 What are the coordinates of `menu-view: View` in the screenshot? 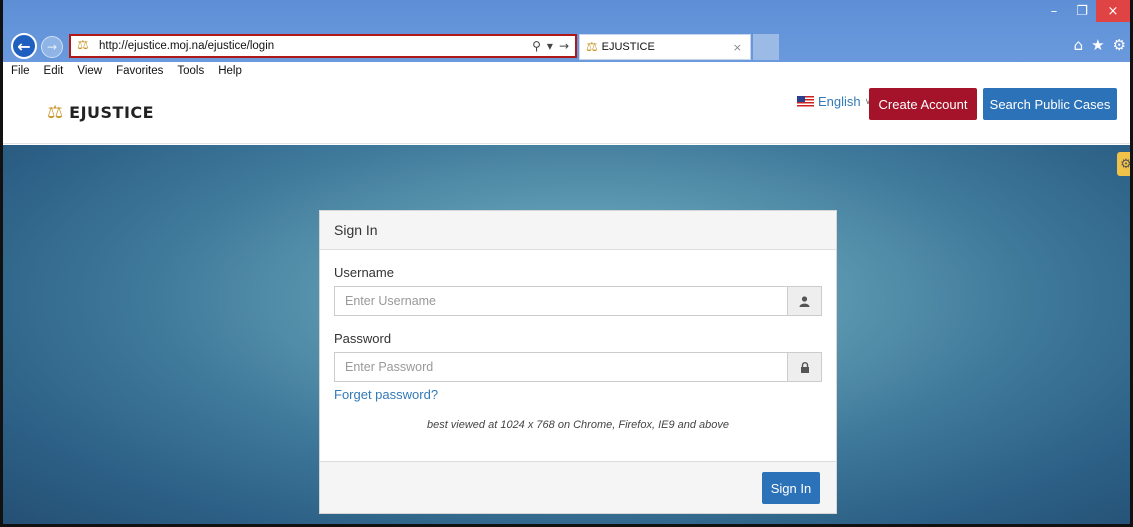 It's located at (89, 71).